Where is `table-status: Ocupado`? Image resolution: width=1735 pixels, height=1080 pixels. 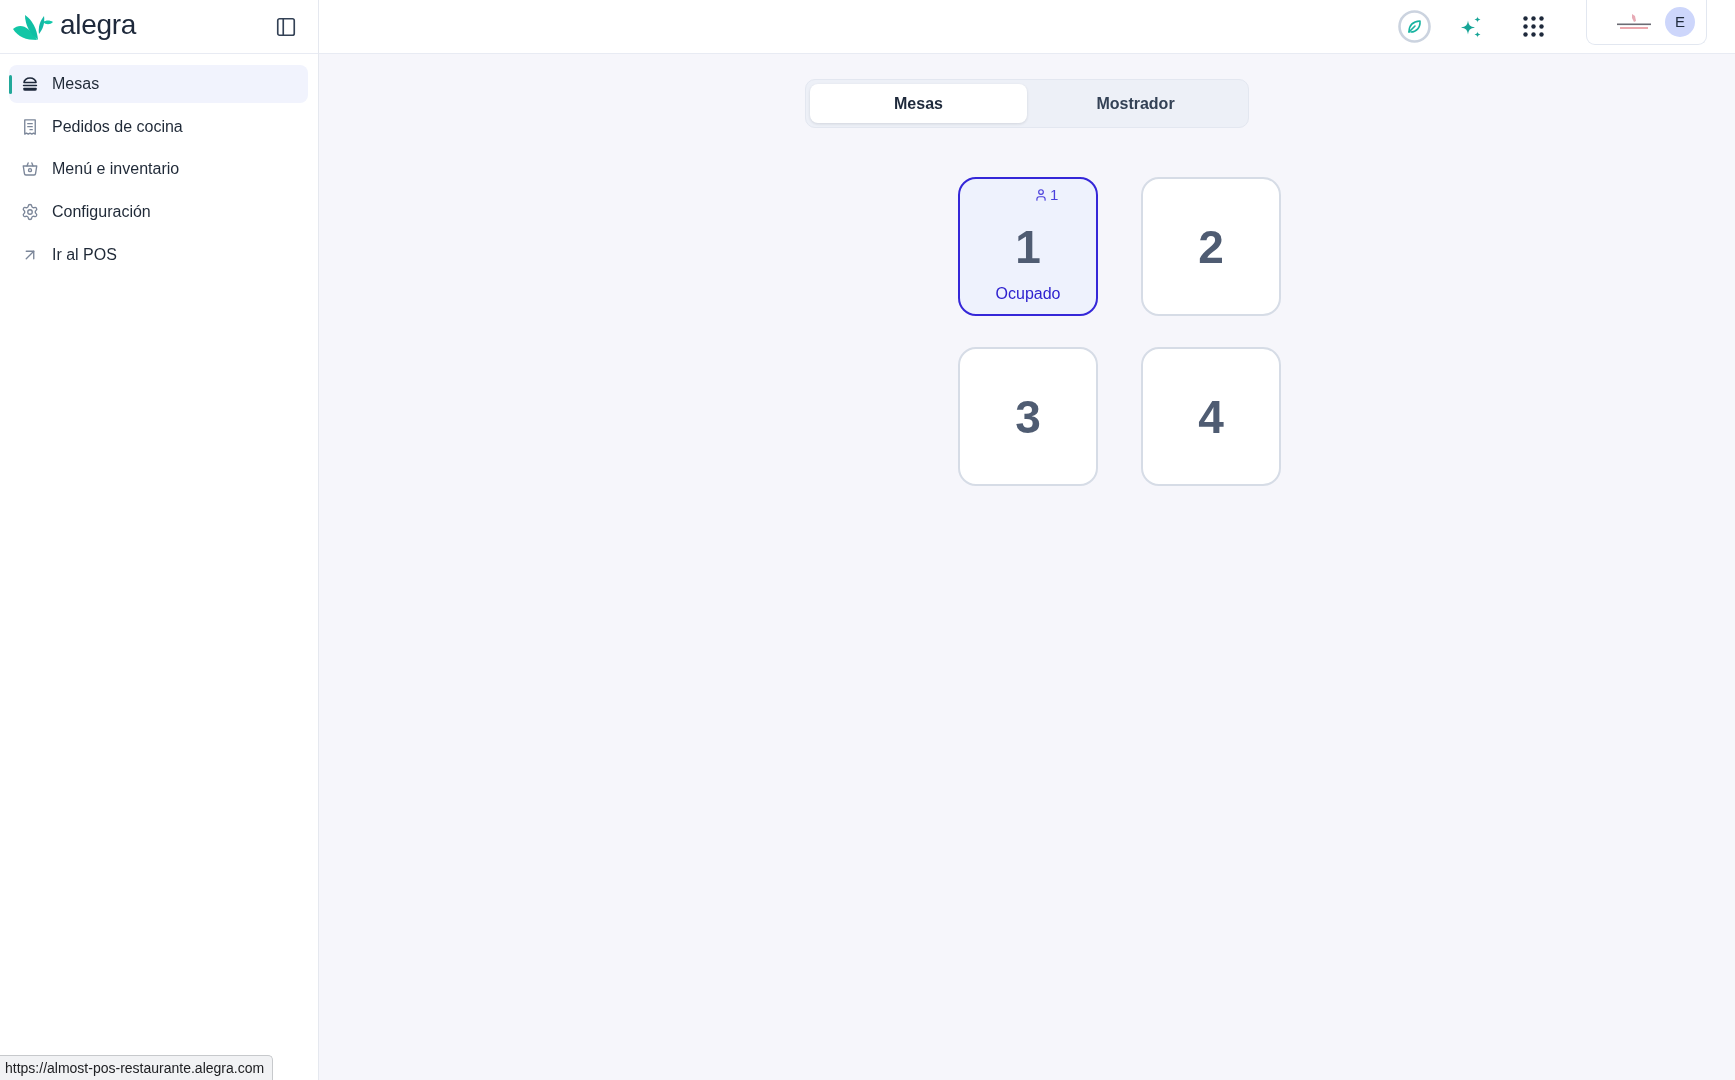 table-status: Ocupado is located at coordinates (1028, 293).